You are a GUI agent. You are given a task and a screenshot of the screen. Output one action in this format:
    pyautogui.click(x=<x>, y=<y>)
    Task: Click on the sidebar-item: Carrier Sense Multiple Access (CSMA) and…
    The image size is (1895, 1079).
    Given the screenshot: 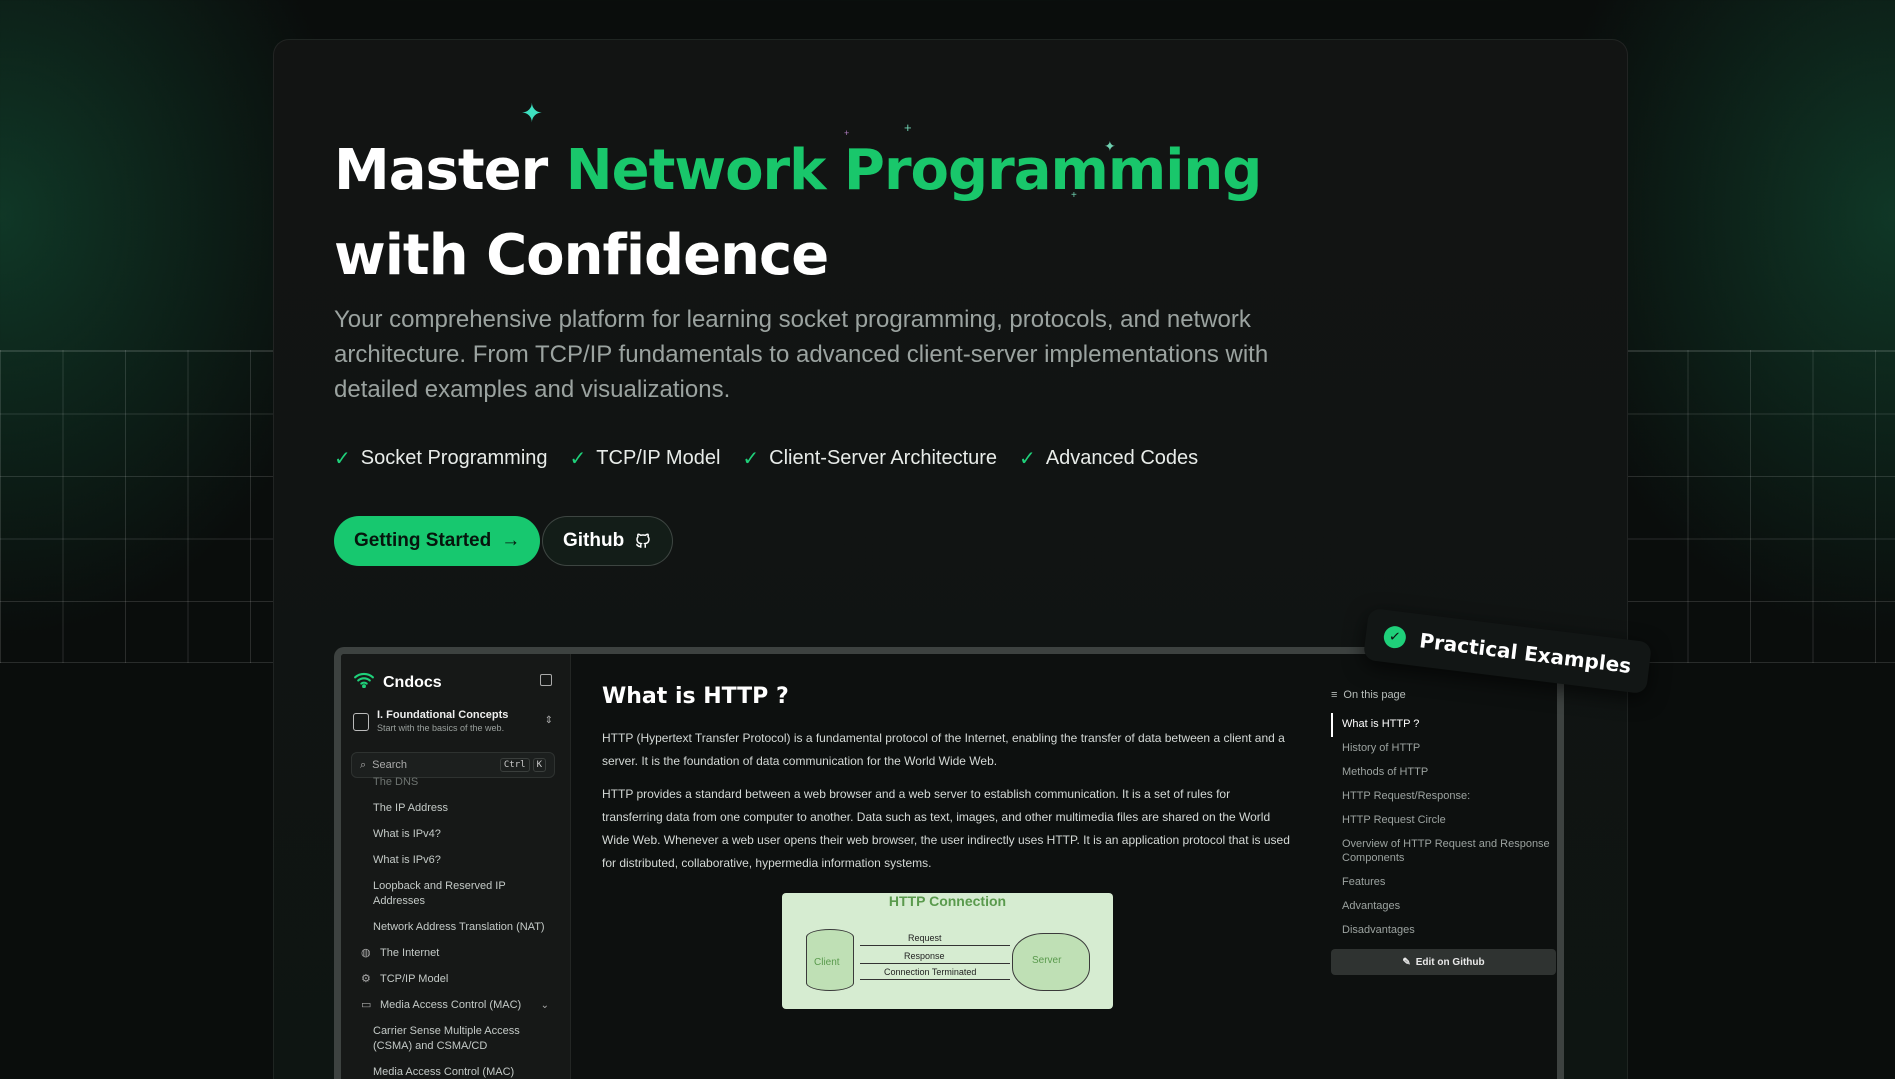 What is the action you would take?
    pyautogui.click(x=456, y=1039)
    